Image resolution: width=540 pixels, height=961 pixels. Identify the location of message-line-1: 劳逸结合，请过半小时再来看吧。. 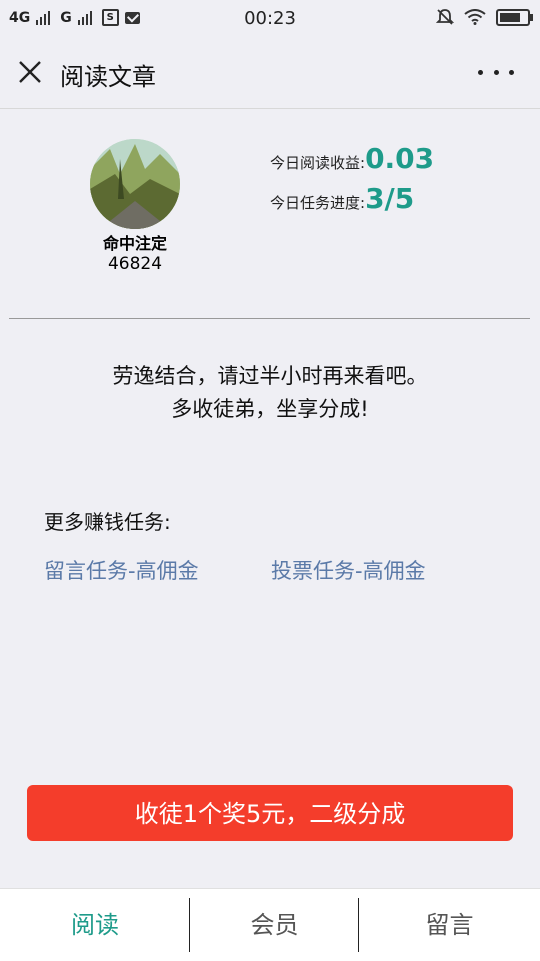
(270, 376).